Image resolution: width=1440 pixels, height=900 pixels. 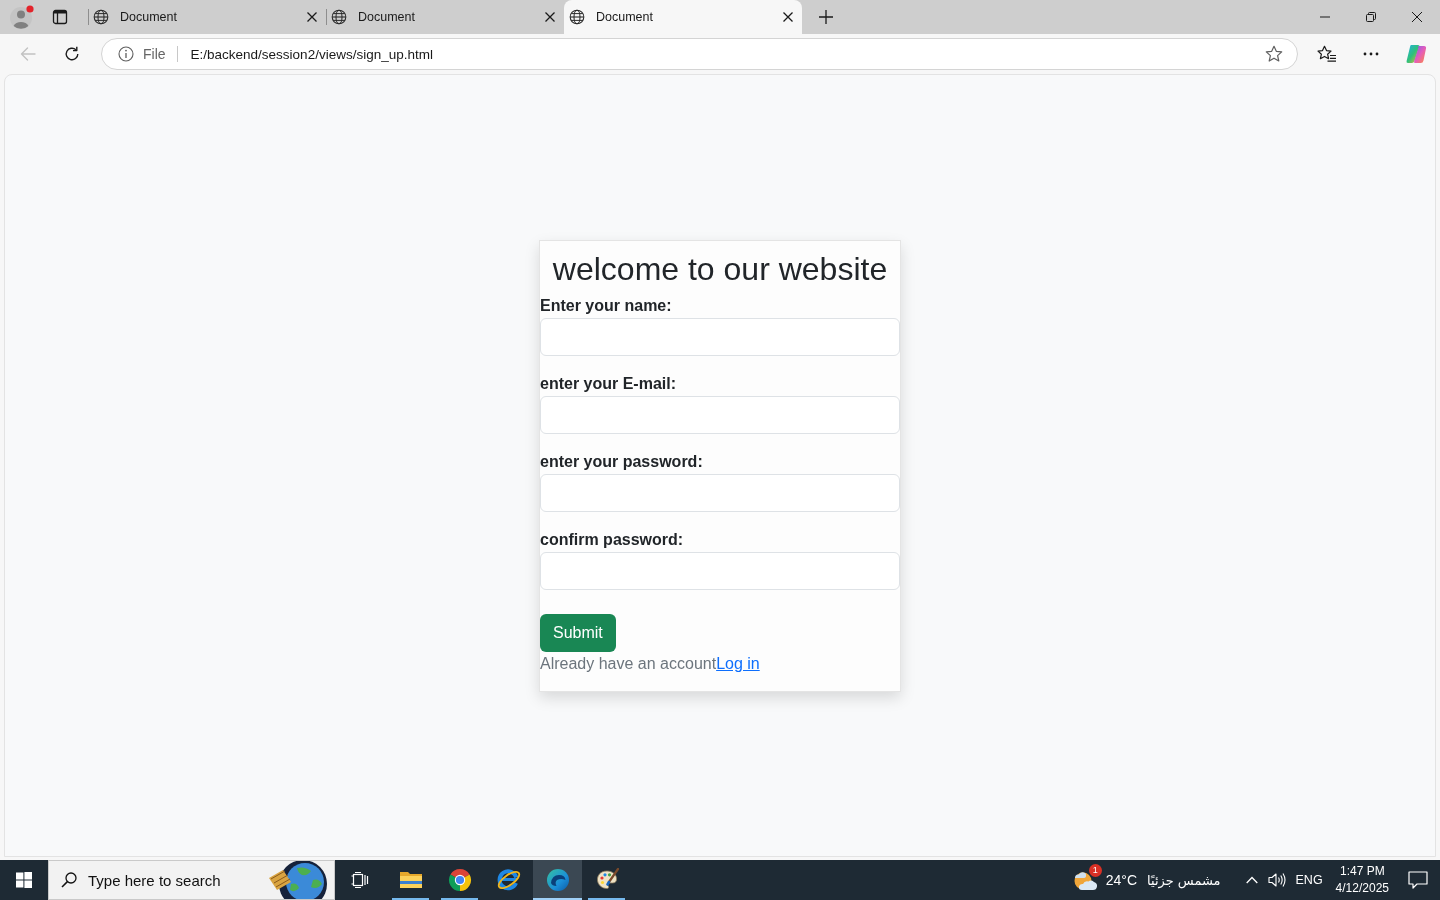 I want to click on url-text: E:/backend/session2/views/sign_up.html, so click(x=727, y=54).